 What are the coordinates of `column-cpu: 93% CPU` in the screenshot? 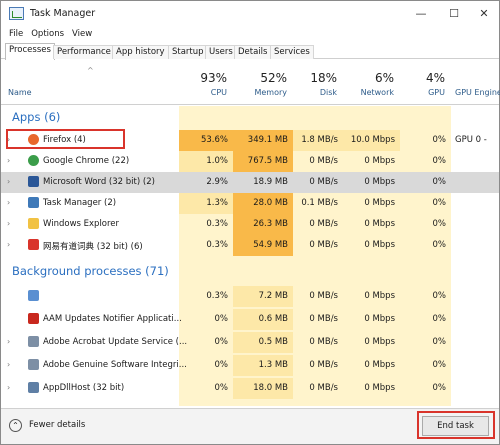 It's located at (206, 83).